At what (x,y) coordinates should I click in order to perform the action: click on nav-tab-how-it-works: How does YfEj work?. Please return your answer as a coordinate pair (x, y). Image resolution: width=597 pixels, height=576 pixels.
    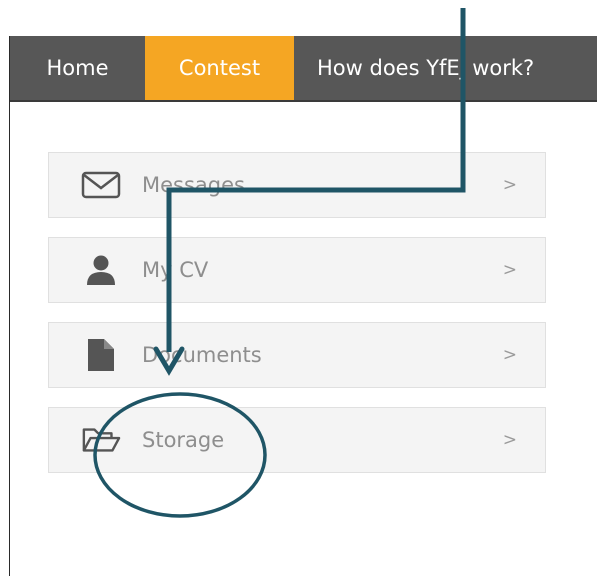
    Looking at the image, I should click on (445, 68).